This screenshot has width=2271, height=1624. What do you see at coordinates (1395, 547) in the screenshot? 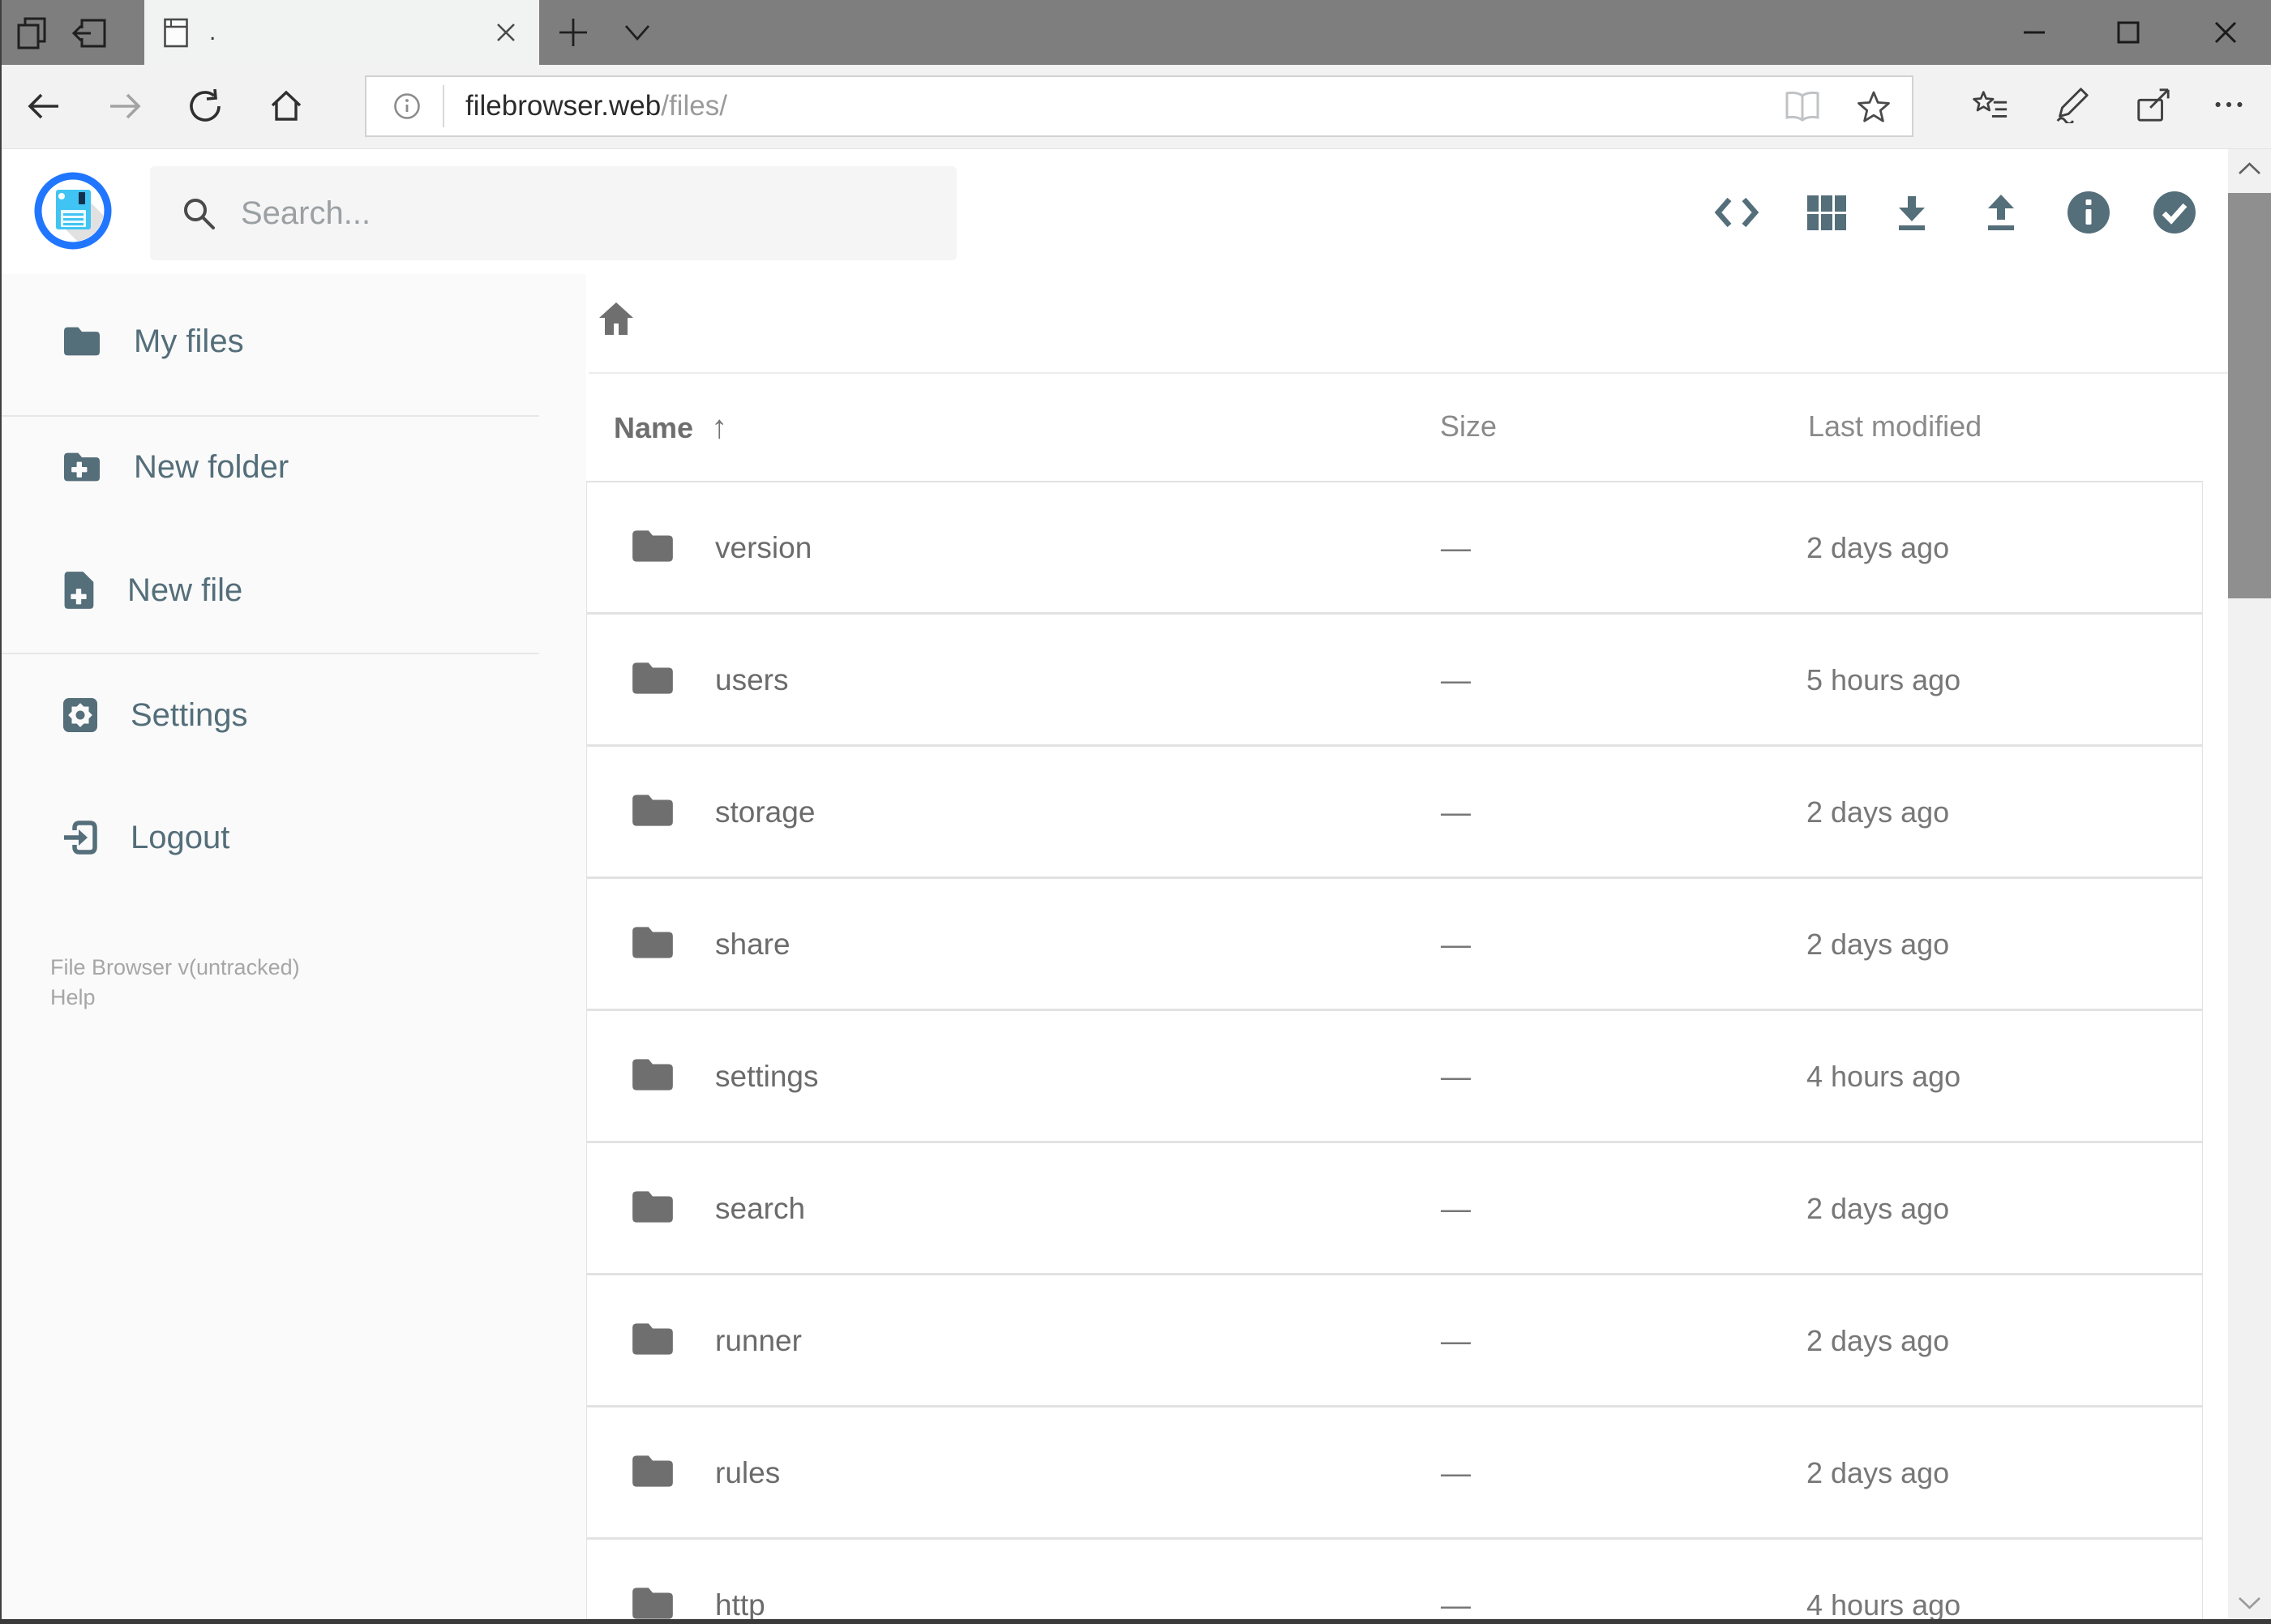
I see `file-row: version — 2 days ago` at bounding box center [1395, 547].